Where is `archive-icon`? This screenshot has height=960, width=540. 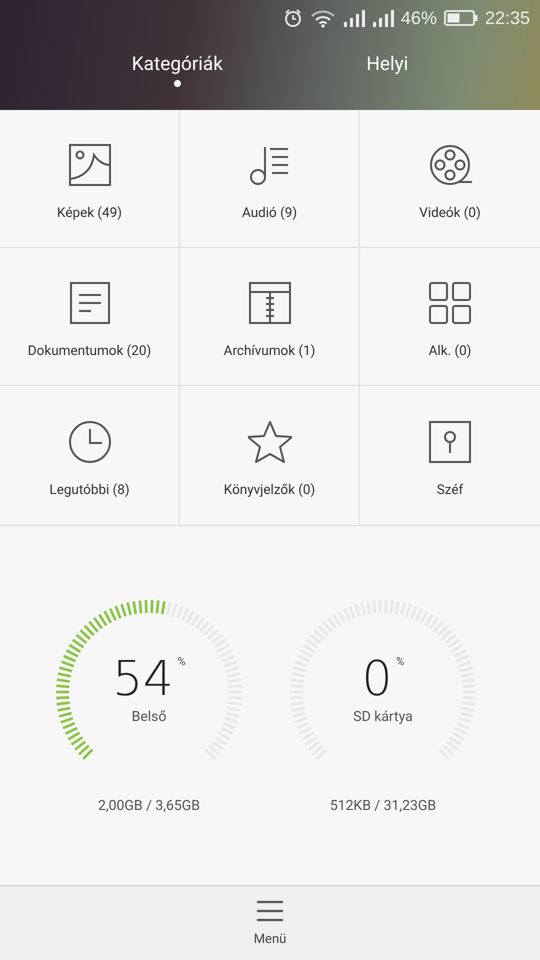
archive-icon is located at coordinates (270, 302).